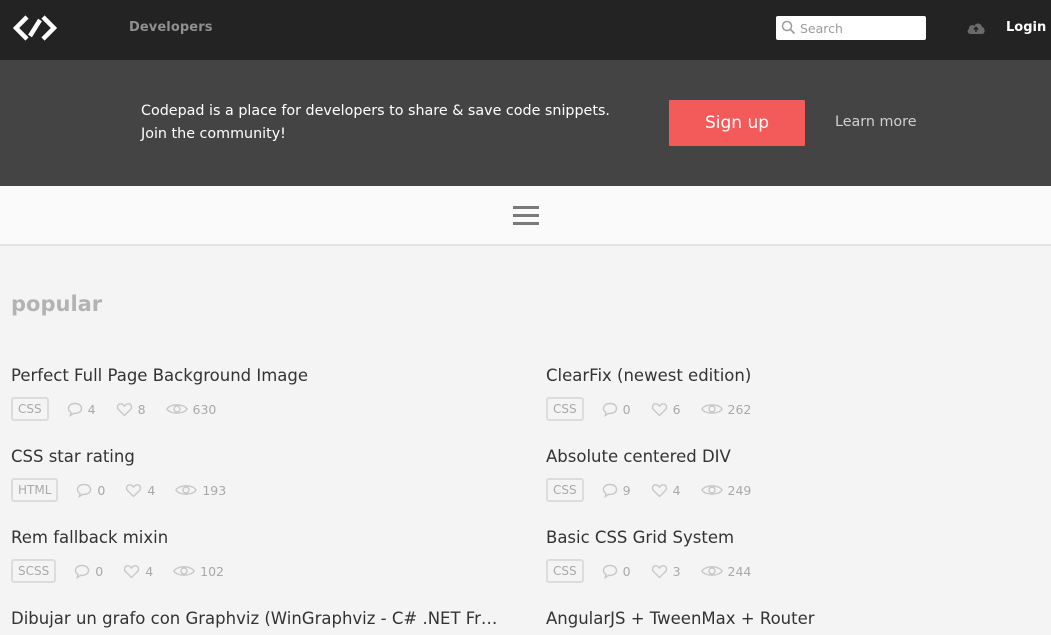 This screenshot has width=1051, height=635. What do you see at coordinates (258, 375) in the screenshot?
I see `snippet-title-link: Perfect Full Page Background Image` at bounding box center [258, 375].